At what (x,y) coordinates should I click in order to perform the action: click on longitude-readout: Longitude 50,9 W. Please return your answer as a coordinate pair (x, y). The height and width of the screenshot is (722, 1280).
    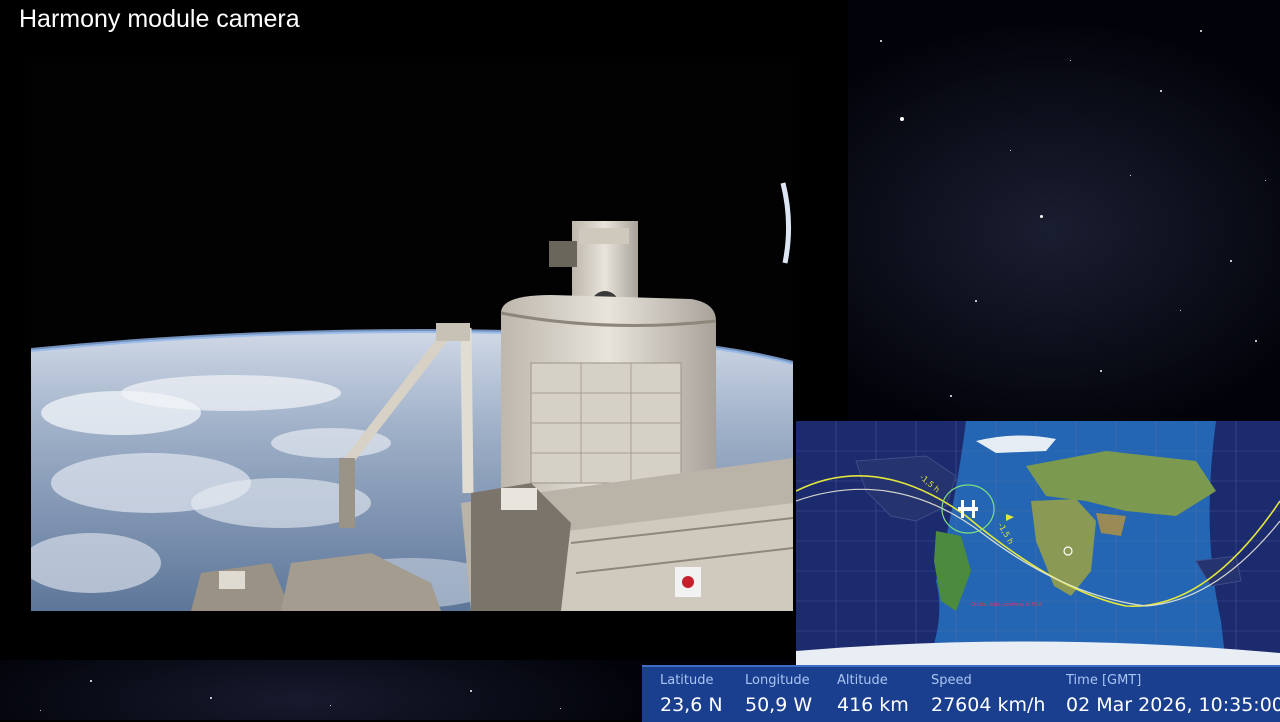
    Looking at the image, I should click on (778, 695).